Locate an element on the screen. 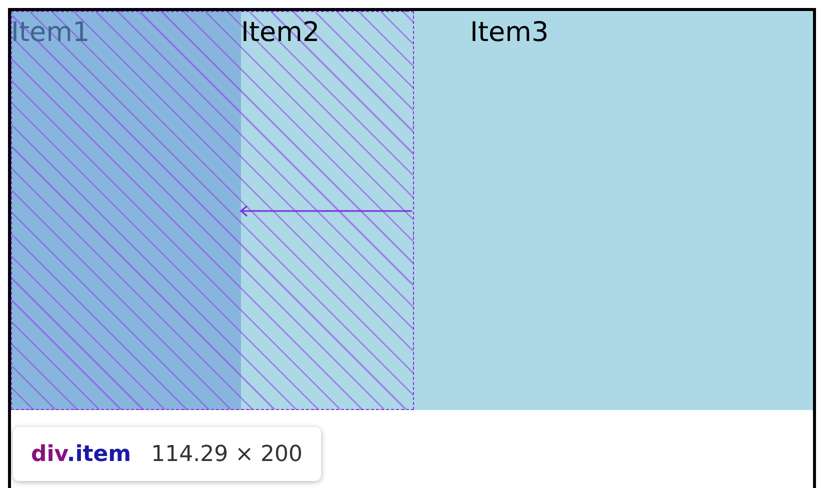 This screenshot has width=838, height=488. arrow-icon is located at coordinates (326, 211).